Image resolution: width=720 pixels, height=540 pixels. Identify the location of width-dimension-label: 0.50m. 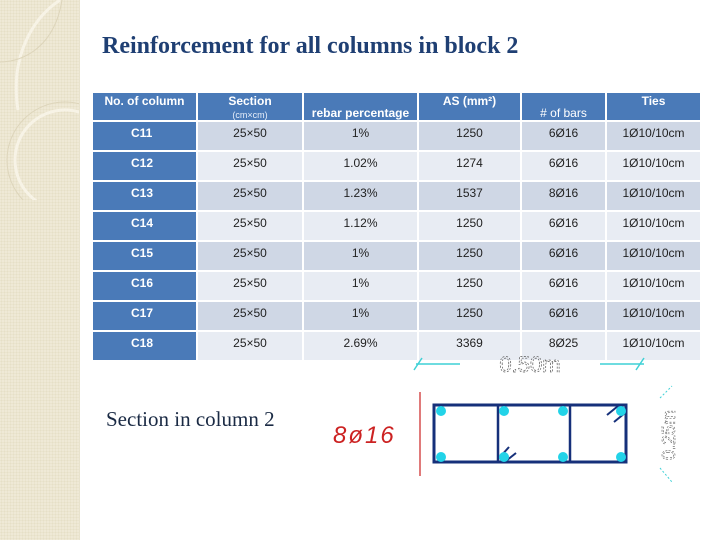
(529, 364).